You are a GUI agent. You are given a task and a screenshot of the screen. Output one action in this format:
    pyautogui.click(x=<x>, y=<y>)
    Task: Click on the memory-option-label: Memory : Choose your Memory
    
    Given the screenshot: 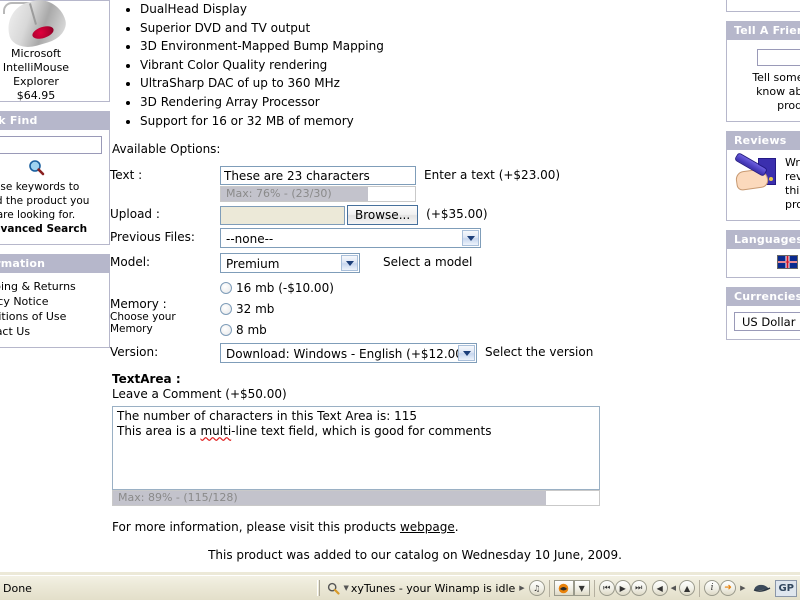 What is the action you would take?
    pyautogui.click(x=165, y=308)
    